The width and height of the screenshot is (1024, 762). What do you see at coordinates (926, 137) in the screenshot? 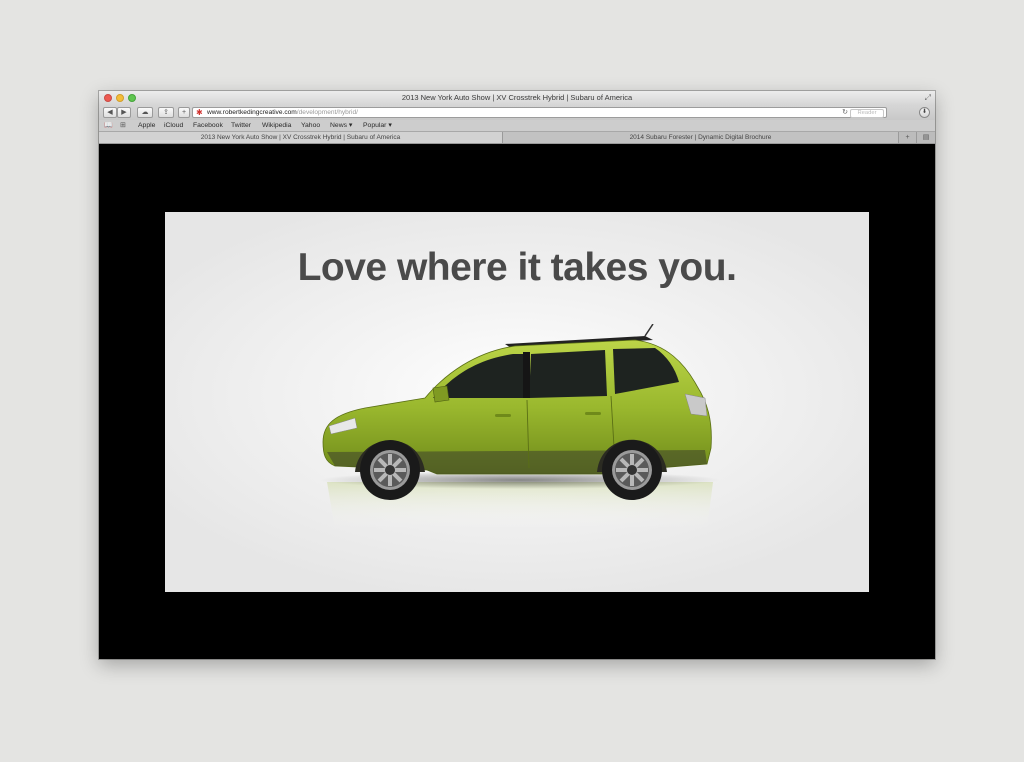
I see `tab-overview-icon: ▤` at bounding box center [926, 137].